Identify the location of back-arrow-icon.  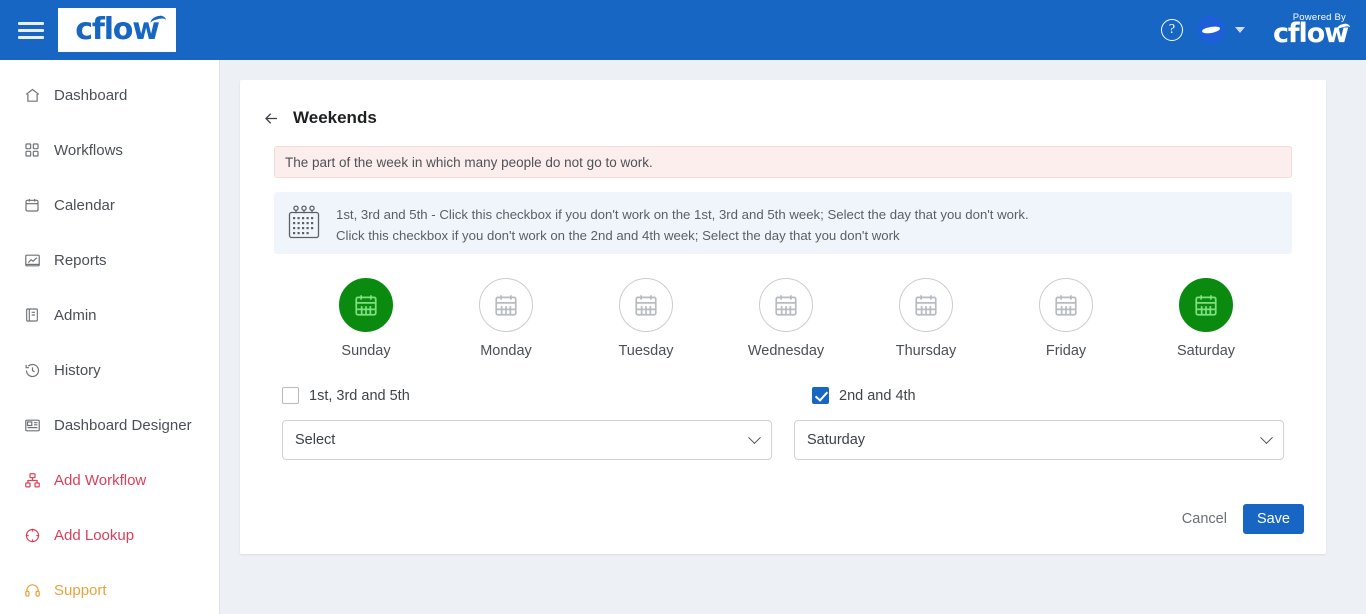
(271, 118).